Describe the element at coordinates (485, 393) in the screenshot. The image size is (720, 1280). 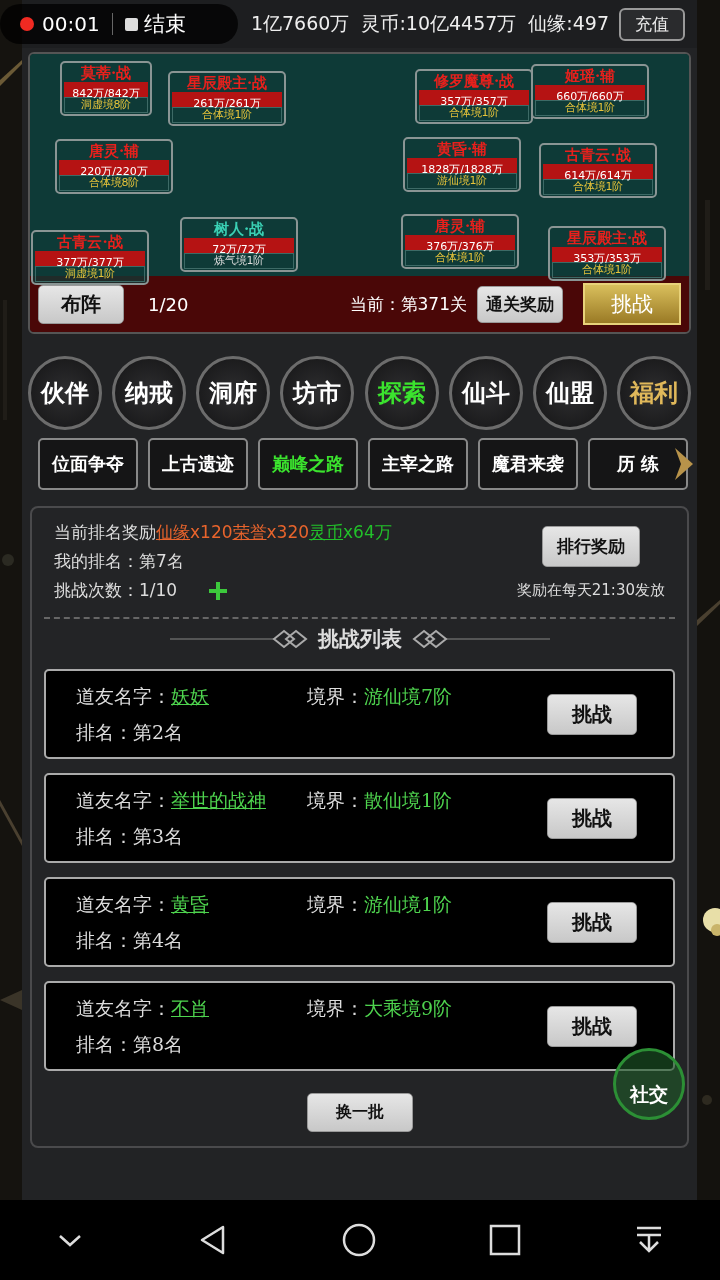
I see `main-tab: 仙斗` at that location.